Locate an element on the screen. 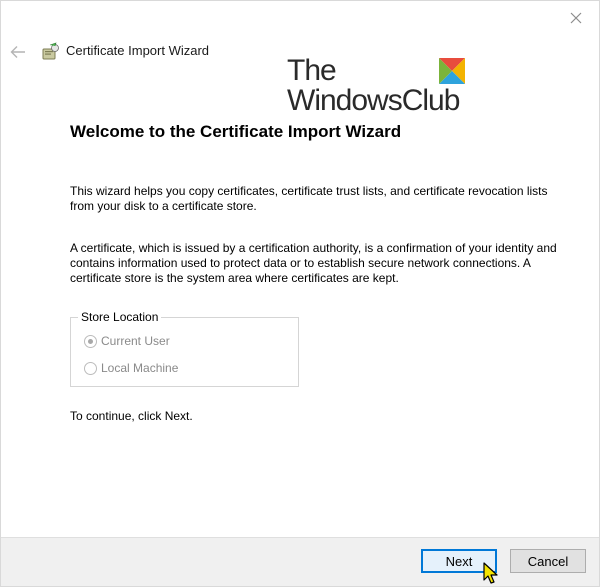  local-machine-radio is located at coordinates (90, 368).